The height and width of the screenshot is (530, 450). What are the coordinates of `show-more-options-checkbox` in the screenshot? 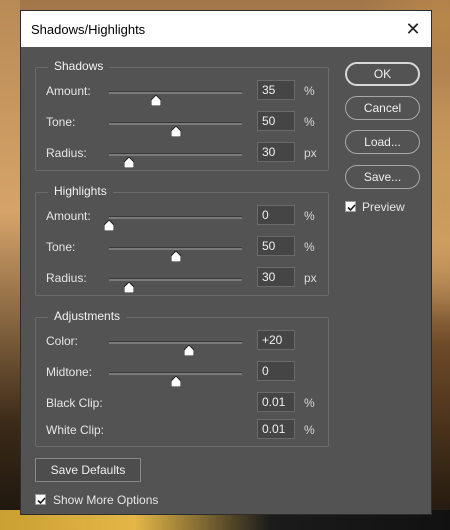 It's located at (40, 499).